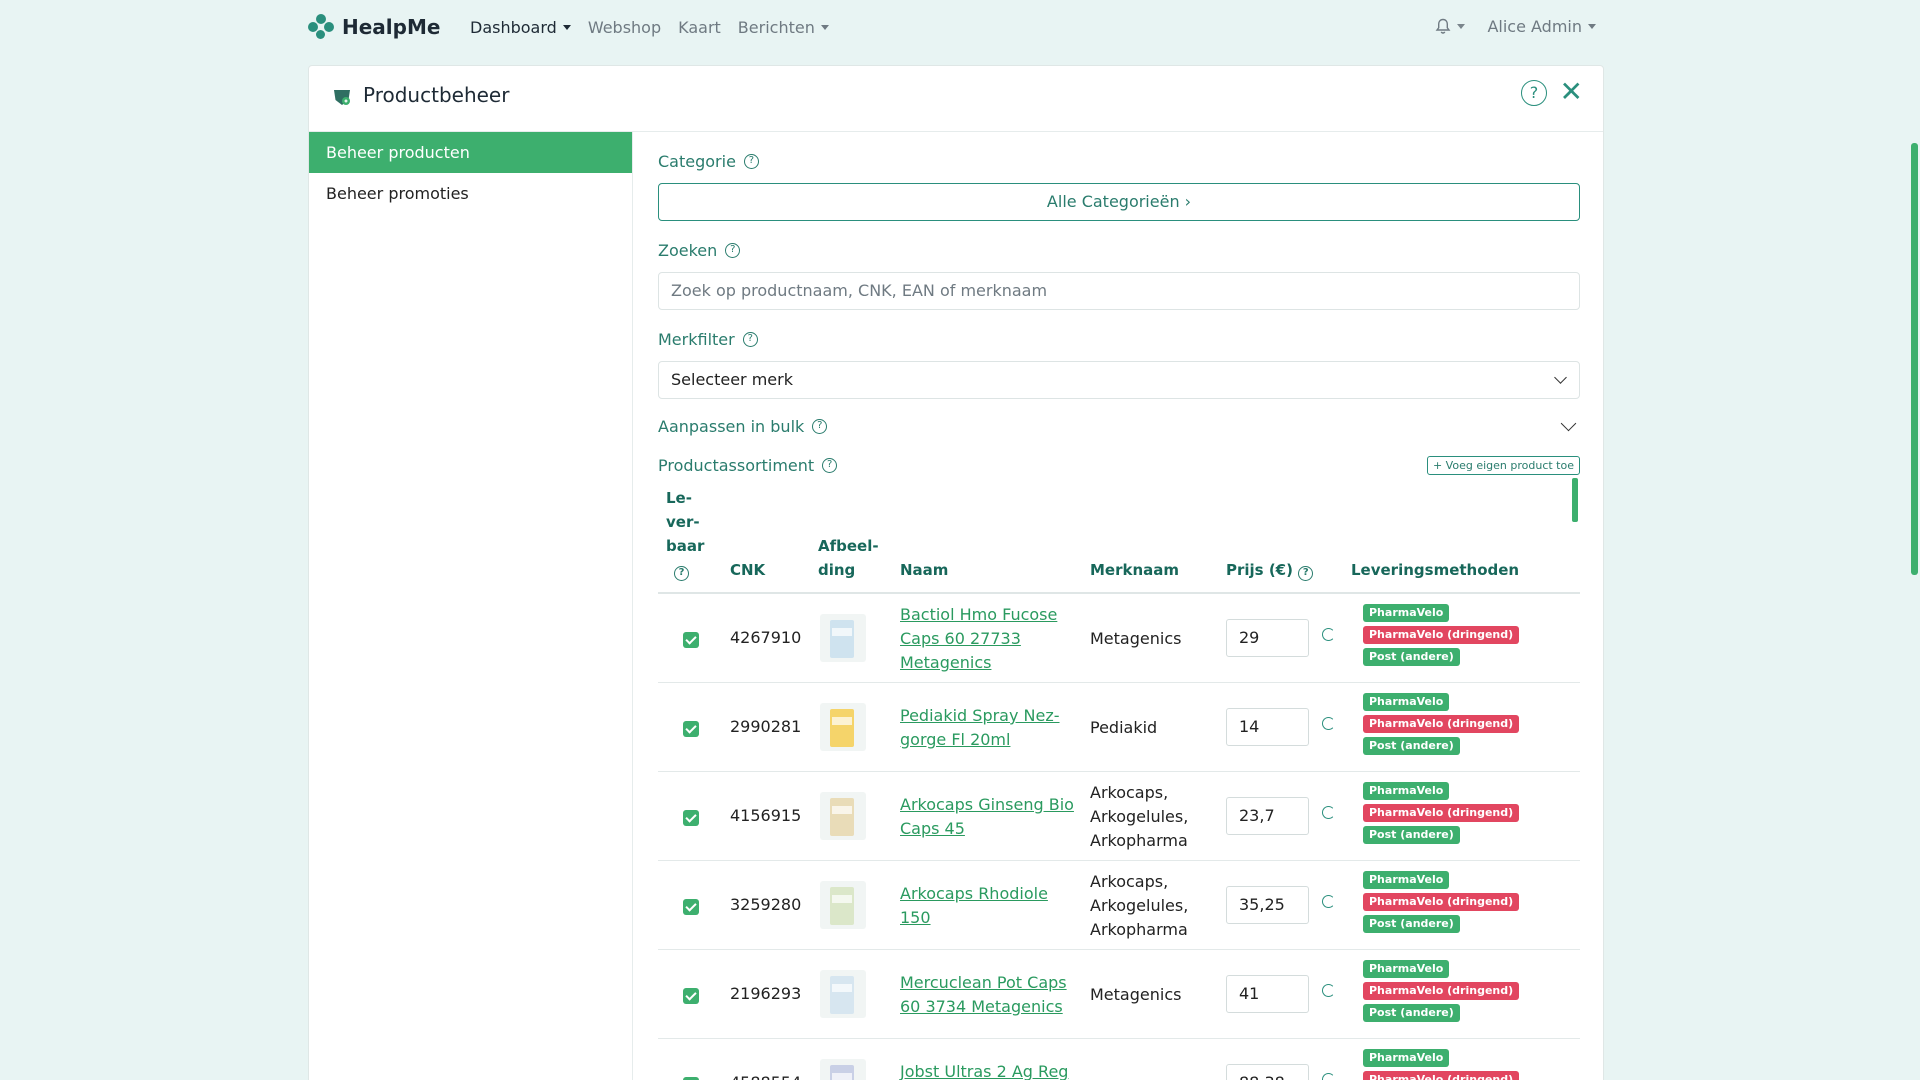 This screenshot has height=1080, width=1920. Describe the element at coordinates (624, 27) in the screenshot. I see `nav-webshop: Webshop` at that location.